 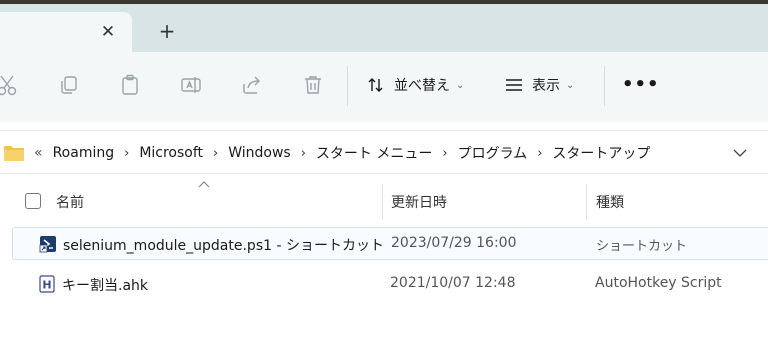 What do you see at coordinates (105, 286) in the screenshot?
I see `file-name: キー割当.ahk` at bounding box center [105, 286].